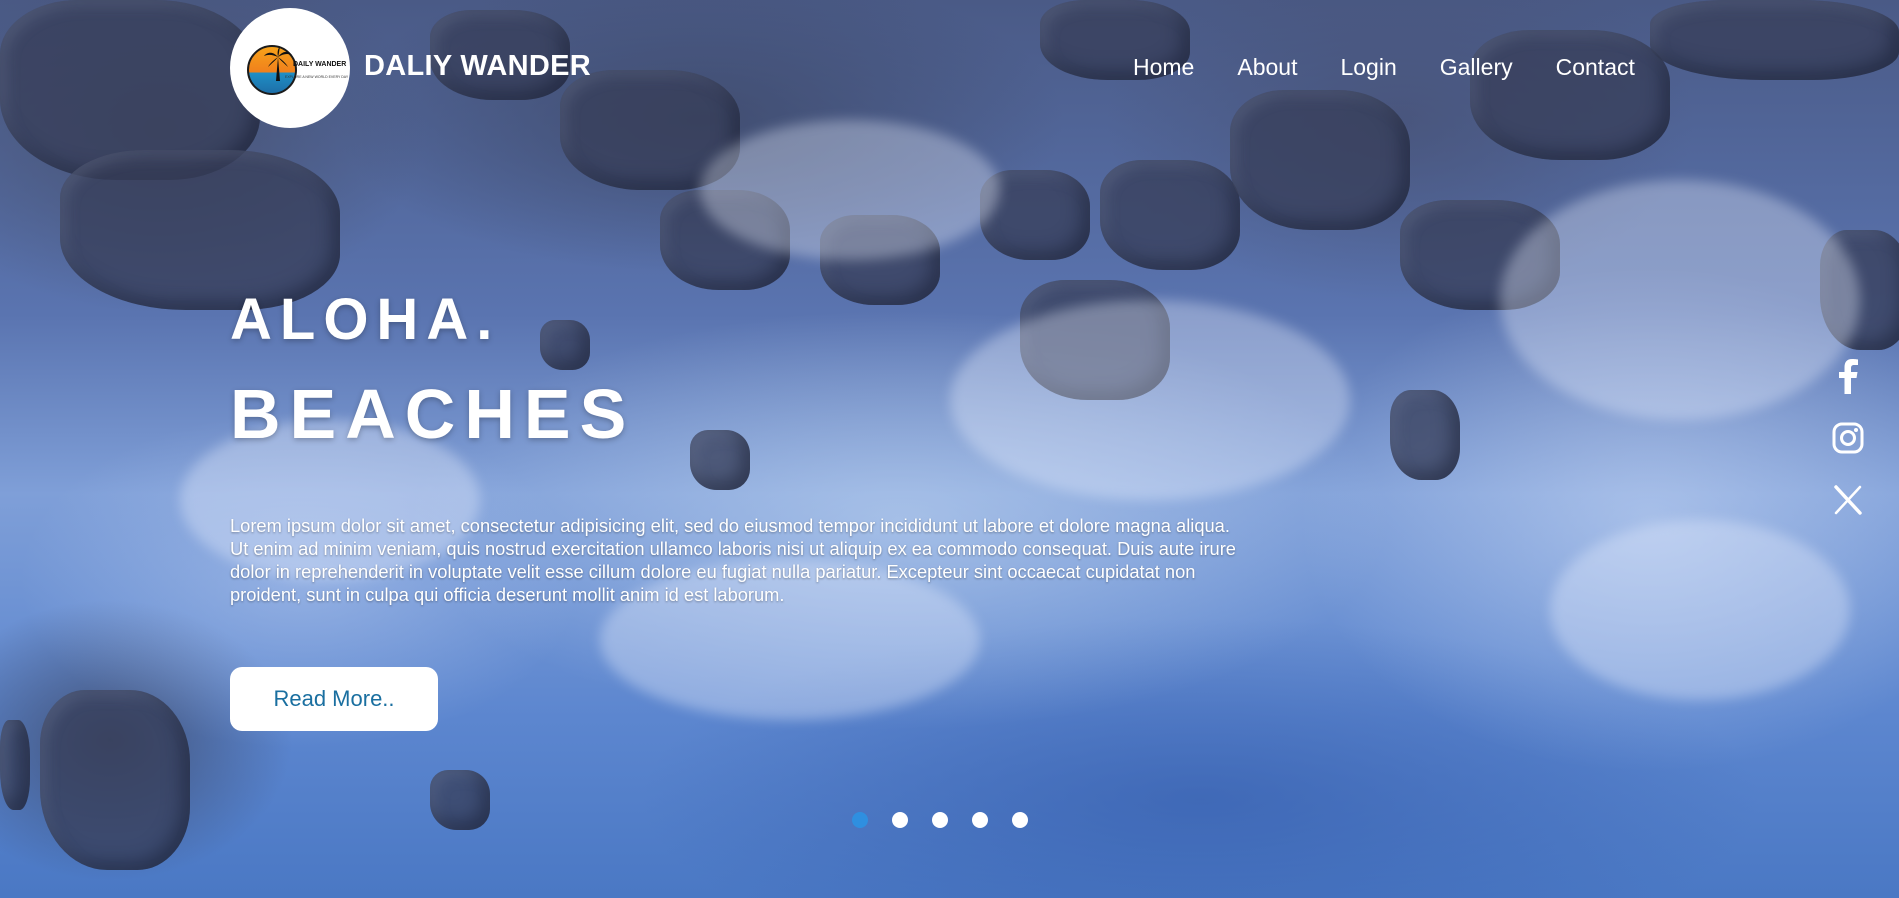  What do you see at coordinates (365, 319) in the screenshot?
I see `hero-title-line1: ALOHA.` at bounding box center [365, 319].